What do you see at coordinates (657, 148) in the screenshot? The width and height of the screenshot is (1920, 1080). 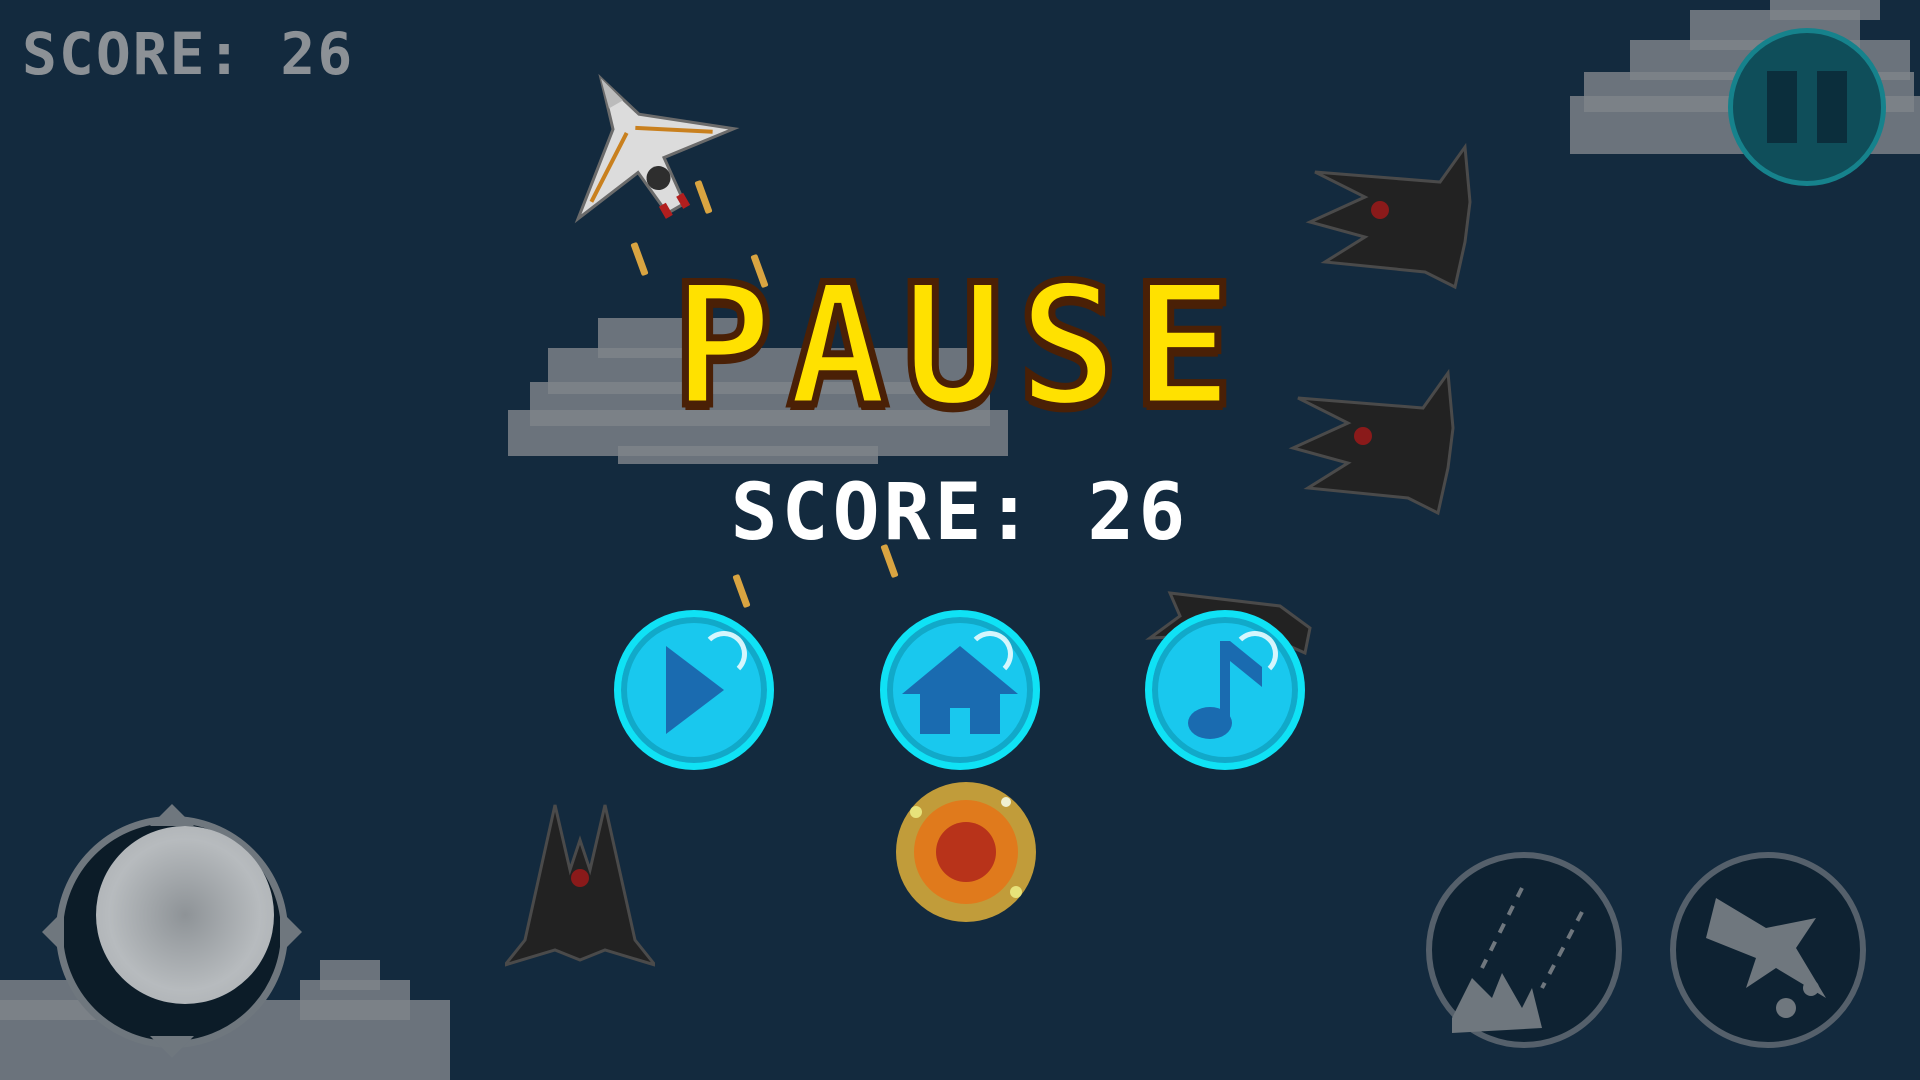 I see `player-jet` at bounding box center [657, 148].